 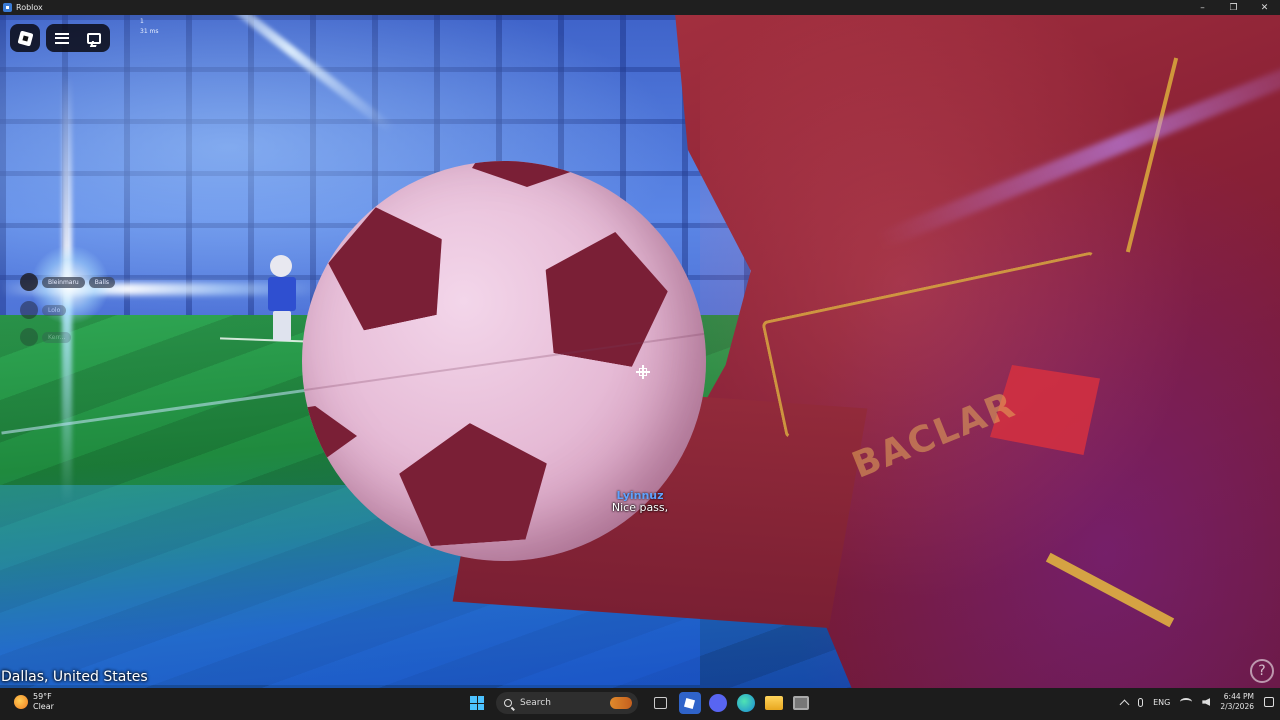 I want to click on roblox-menu-button, so click(x=25, y=38).